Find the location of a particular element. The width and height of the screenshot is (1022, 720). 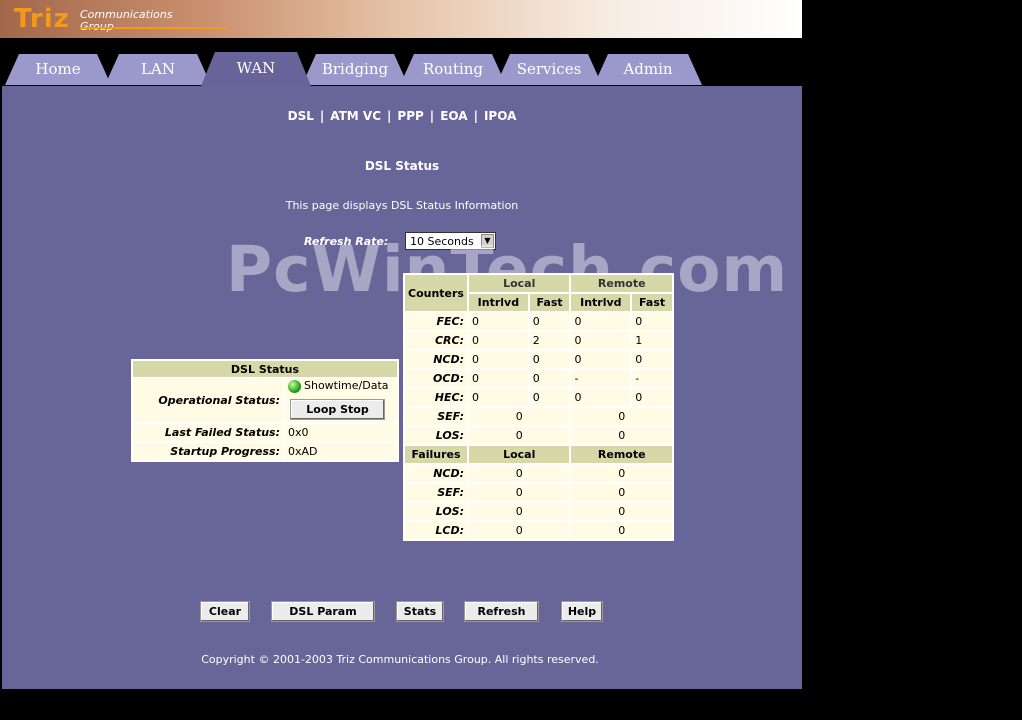

tab-home: Home is located at coordinates (58, 69).